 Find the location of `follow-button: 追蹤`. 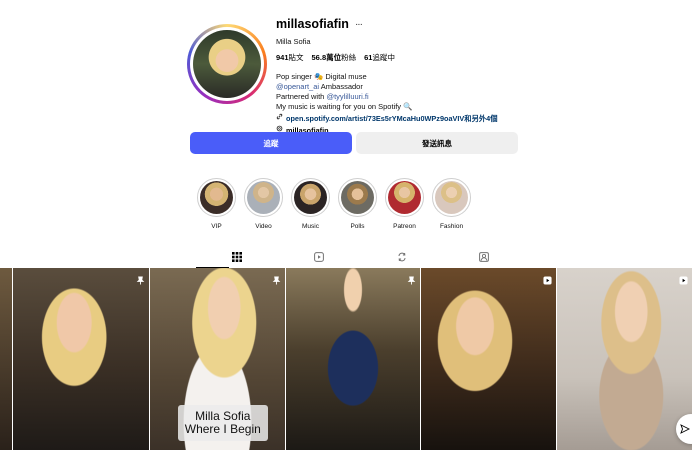

follow-button: 追蹤 is located at coordinates (271, 143).